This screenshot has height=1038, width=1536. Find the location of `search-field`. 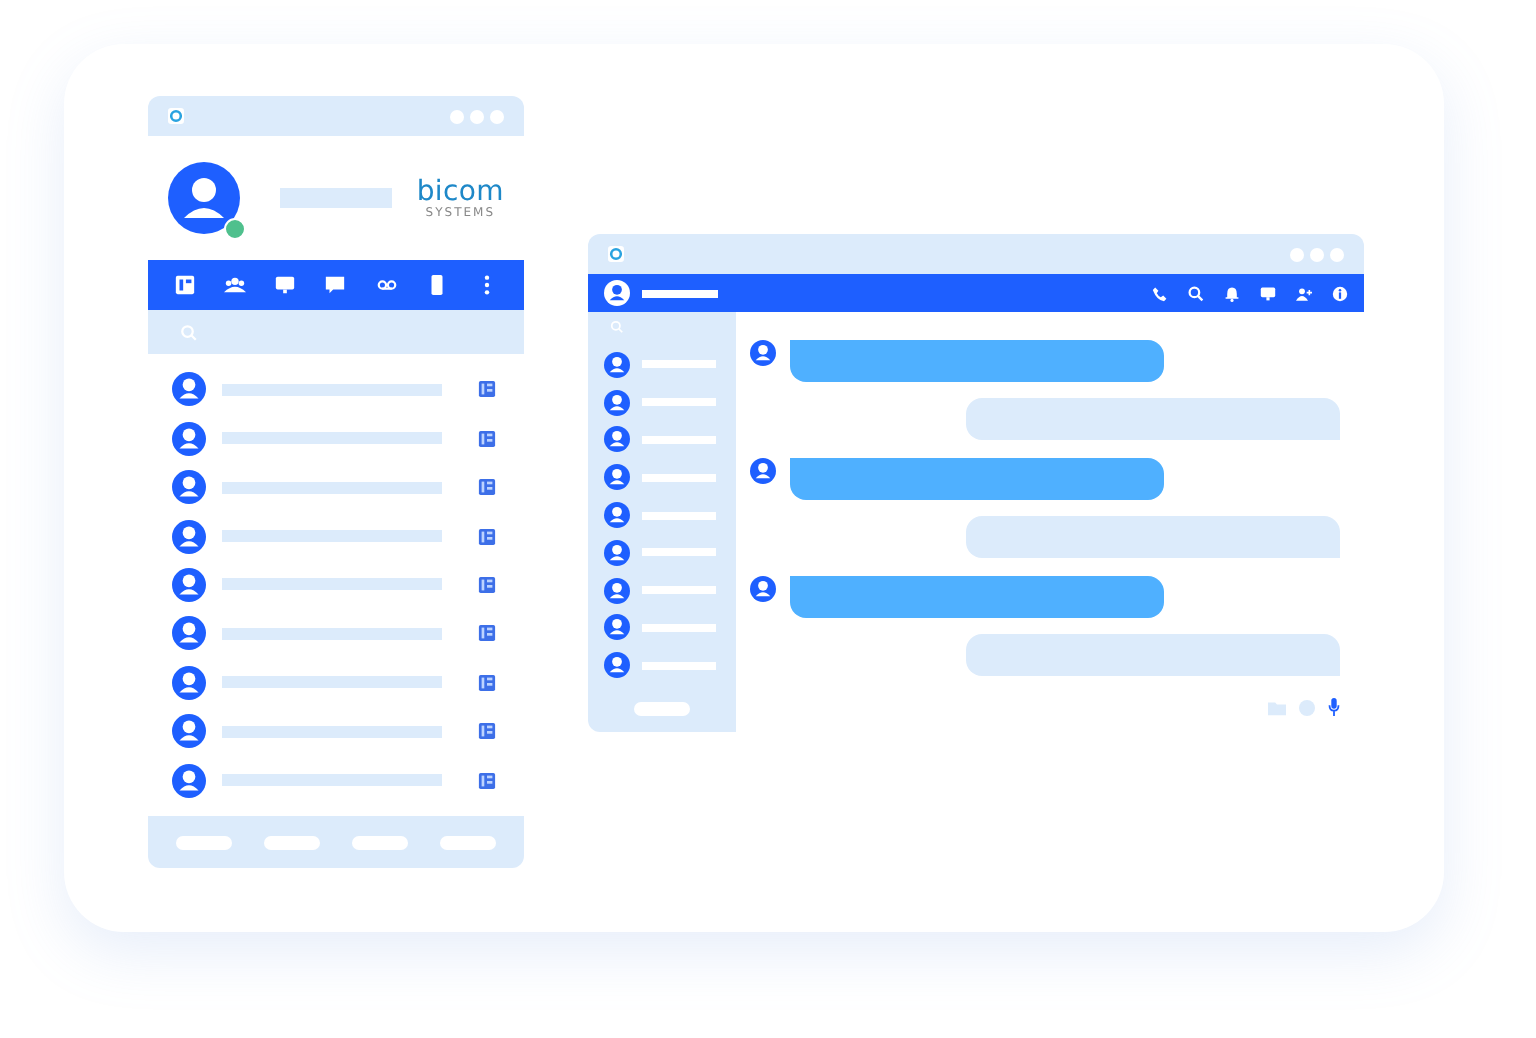

search-field is located at coordinates (336, 332).